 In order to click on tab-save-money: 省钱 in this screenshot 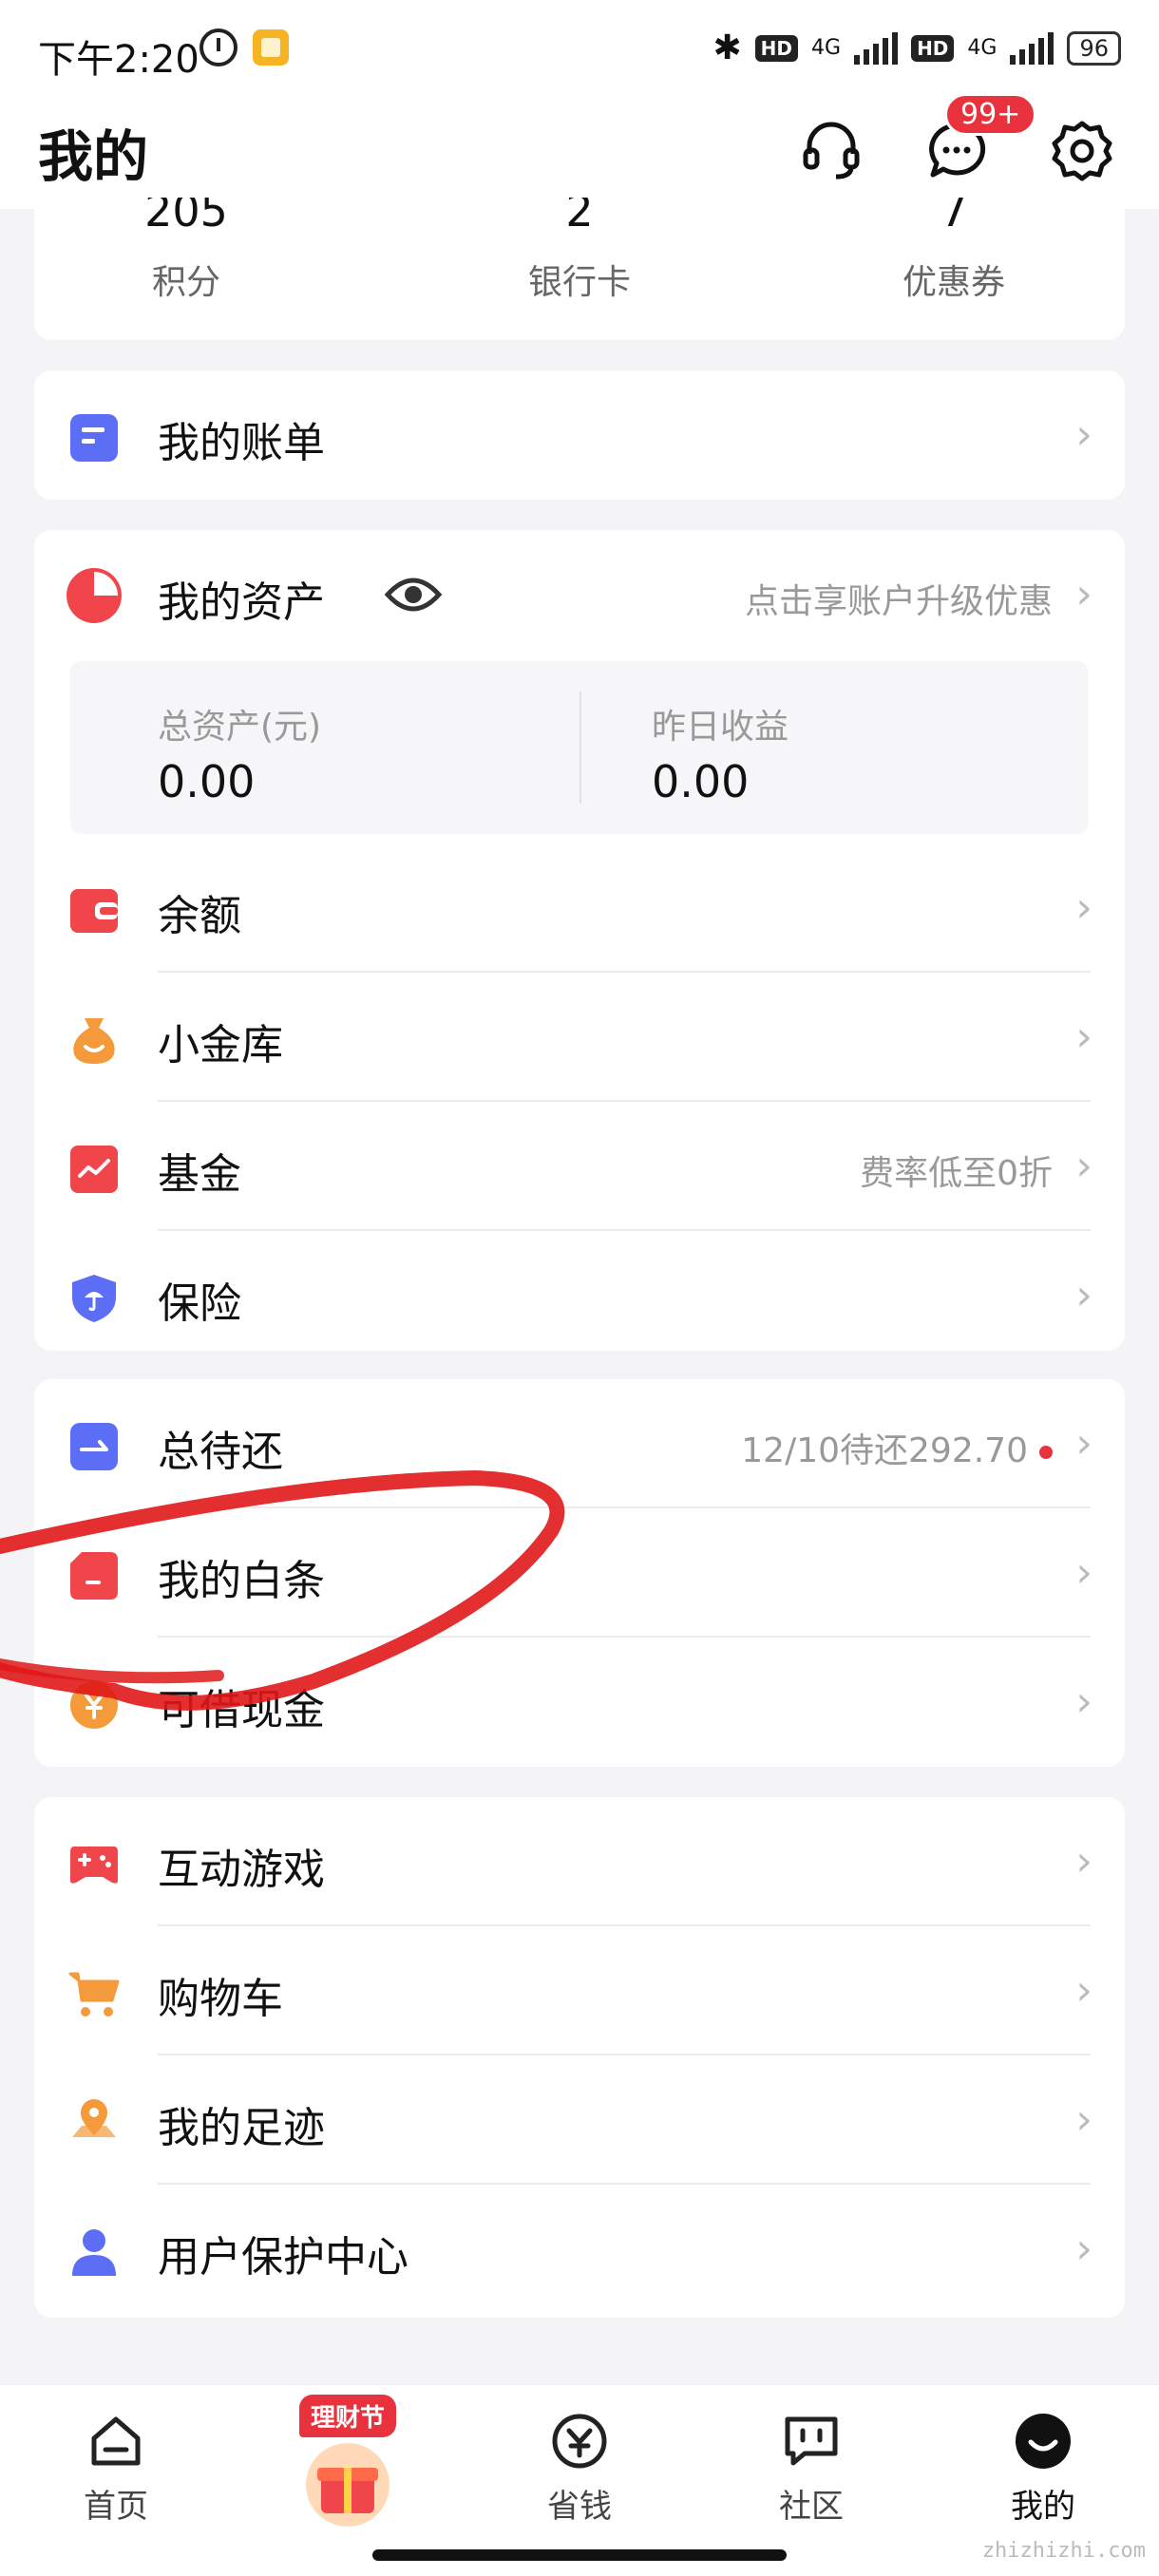, I will do `click(580, 2469)`.